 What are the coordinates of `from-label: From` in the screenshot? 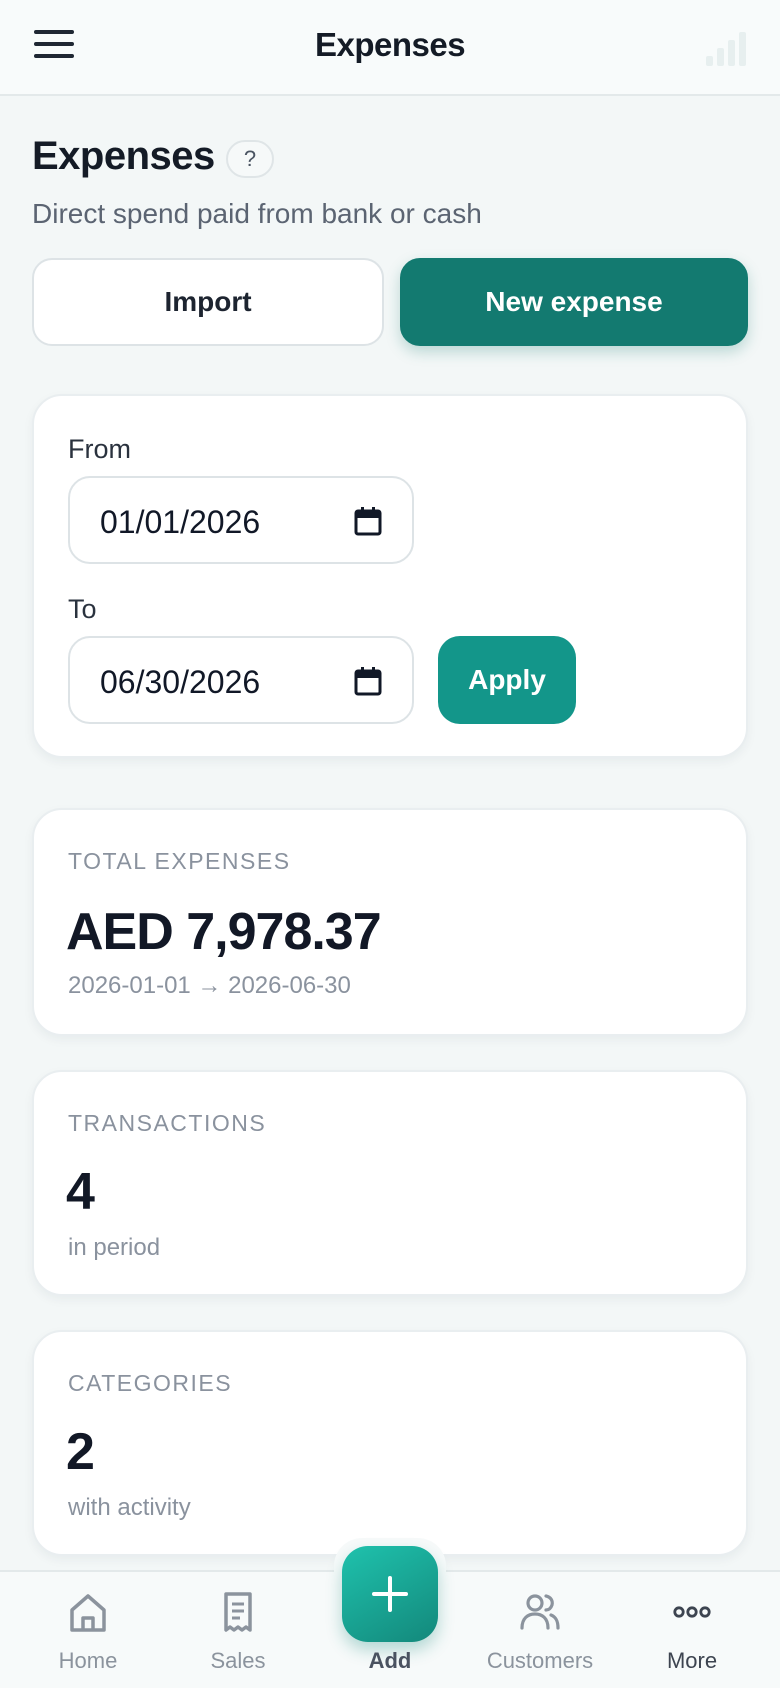 It's located at (99, 449).